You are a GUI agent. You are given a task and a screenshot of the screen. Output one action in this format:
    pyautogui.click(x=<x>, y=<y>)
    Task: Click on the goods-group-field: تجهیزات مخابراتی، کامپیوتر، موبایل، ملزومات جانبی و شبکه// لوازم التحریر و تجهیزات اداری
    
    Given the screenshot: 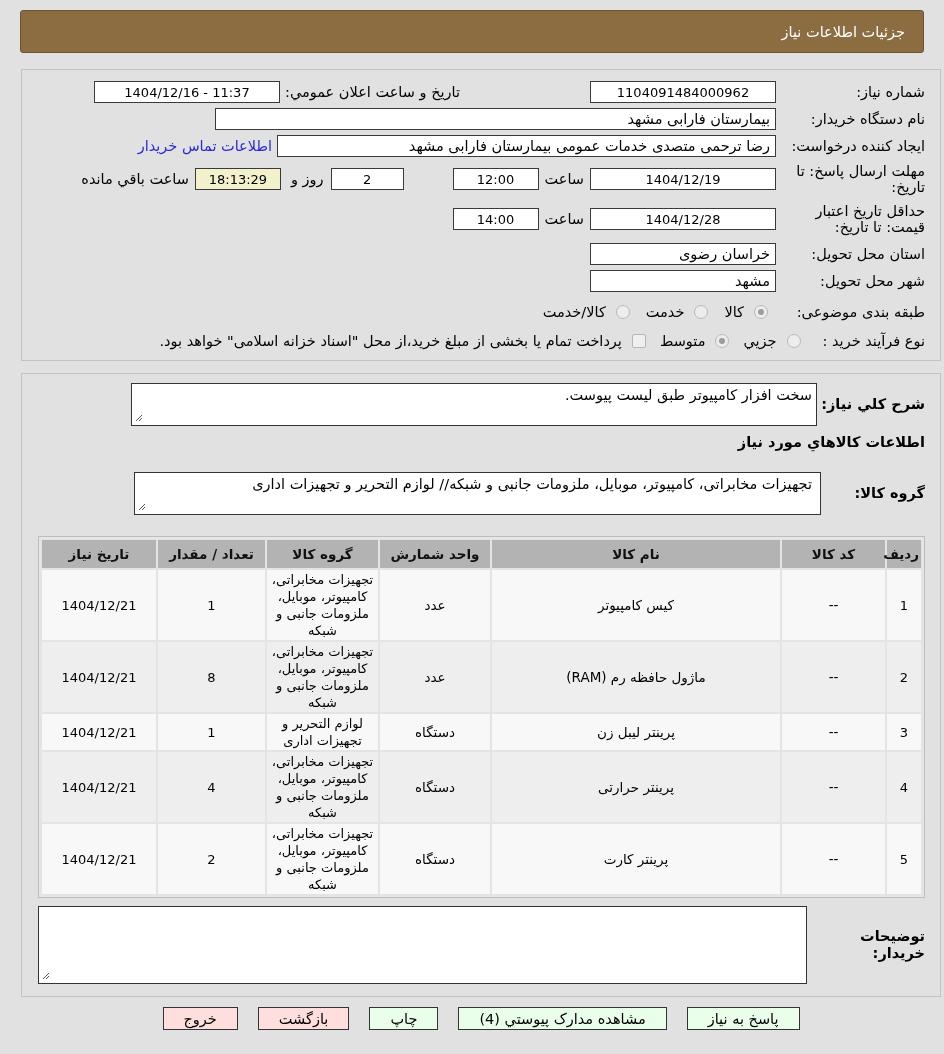 What is the action you would take?
    pyautogui.click(x=477, y=493)
    